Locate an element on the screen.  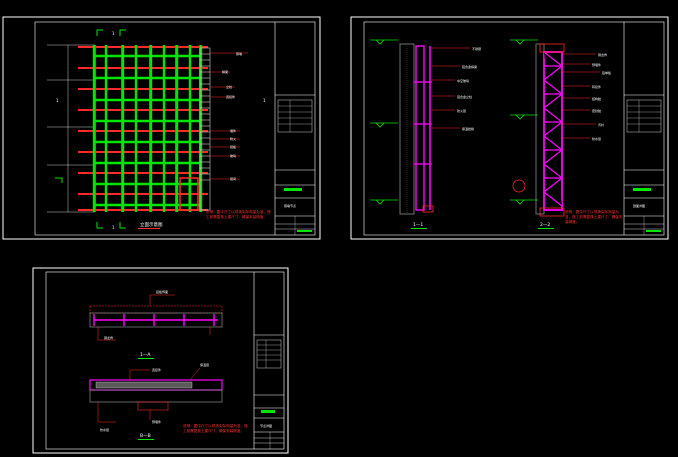
callout: 密封胶 is located at coordinates (596, 110).